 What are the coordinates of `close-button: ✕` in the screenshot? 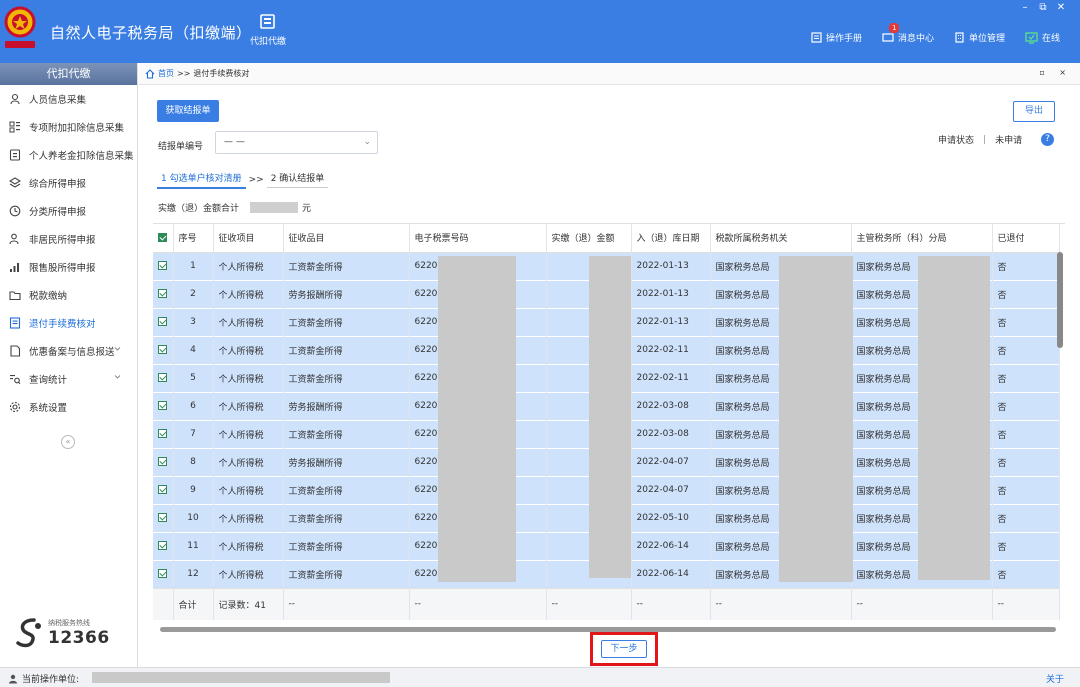 It's located at (1061, 7).